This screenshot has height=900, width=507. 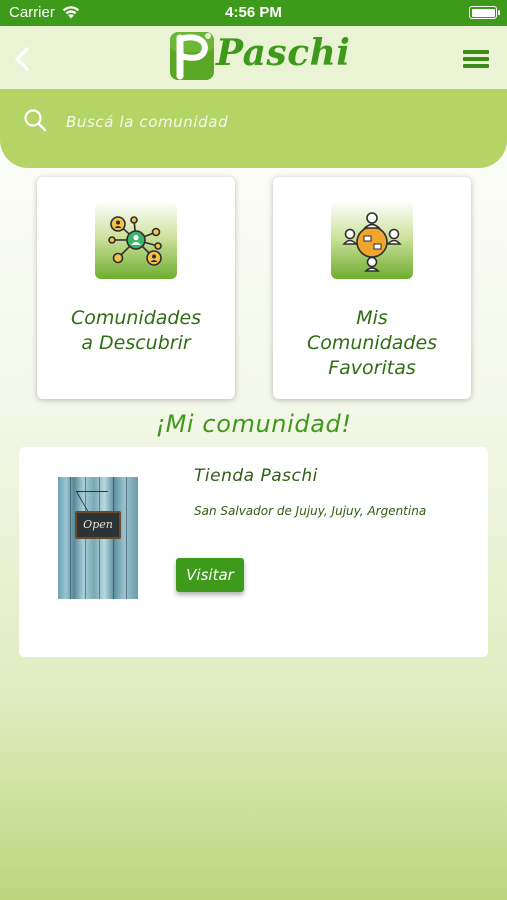 I want to click on paschi-logo: Paschi, so click(x=259, y=56).